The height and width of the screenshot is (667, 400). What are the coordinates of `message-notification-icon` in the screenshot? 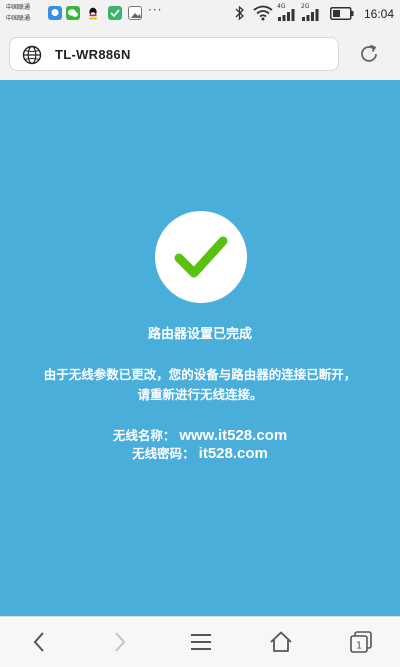 It's located at (115, 13).